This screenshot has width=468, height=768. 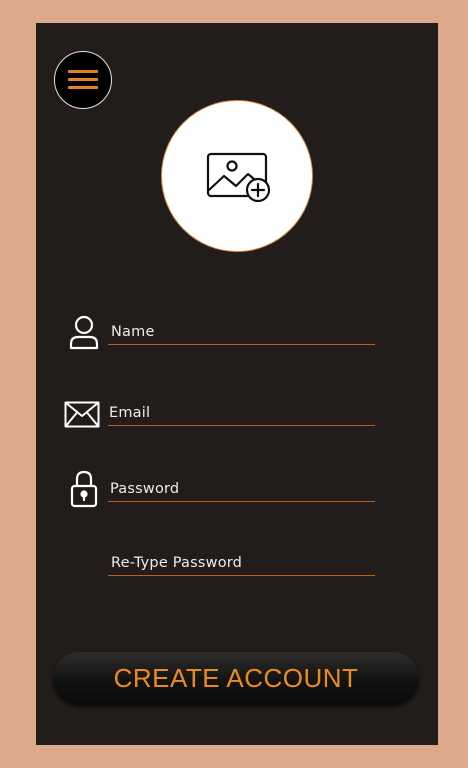 What do you see at coordinates (84, 489) in the screenshot?
I see `lock-icon` at bounding box center [84, 489].